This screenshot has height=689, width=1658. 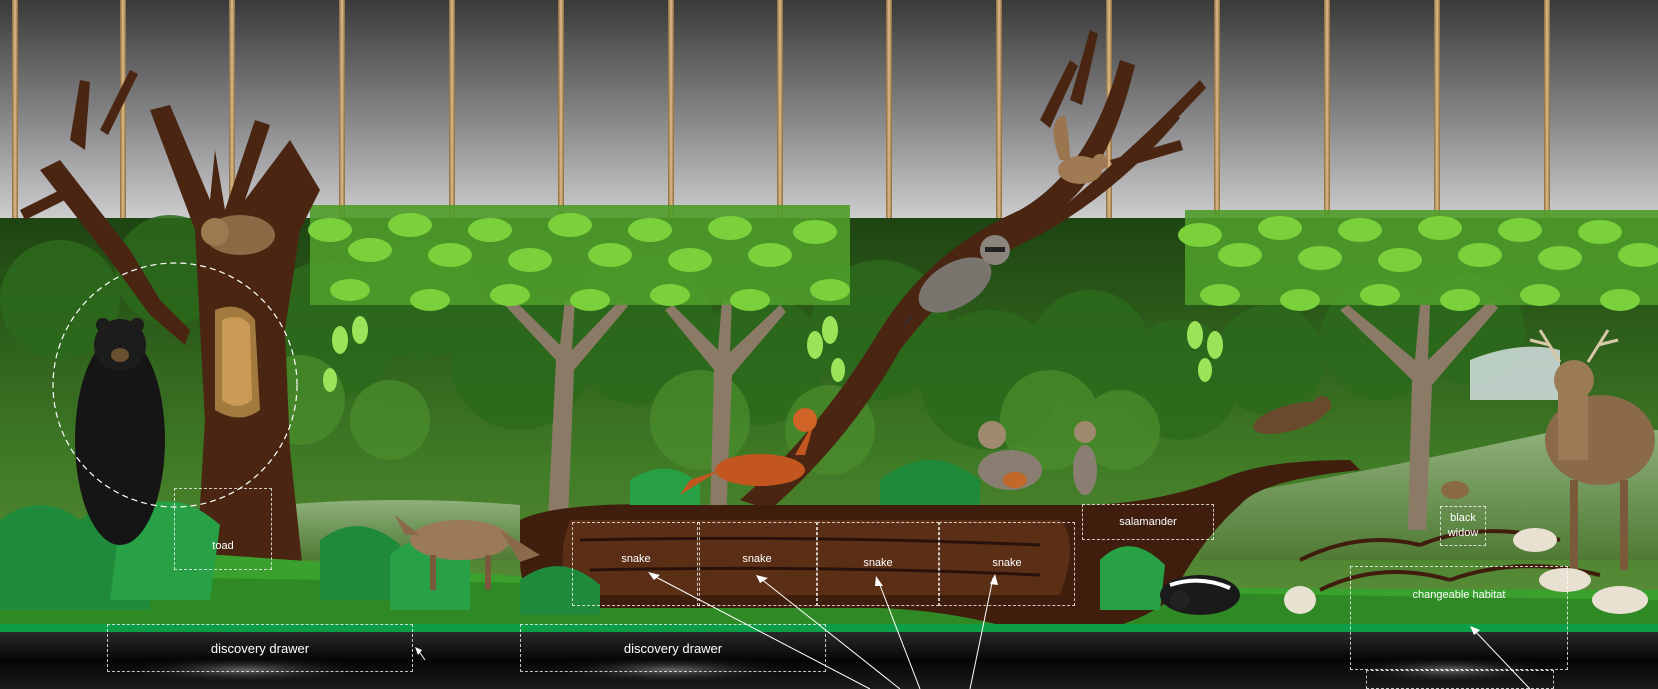 What do you see at coordinates (1460, 679) in the screenshot?
I see `changeable-habitat-drawer-box` at bounding box center [1460, 679].